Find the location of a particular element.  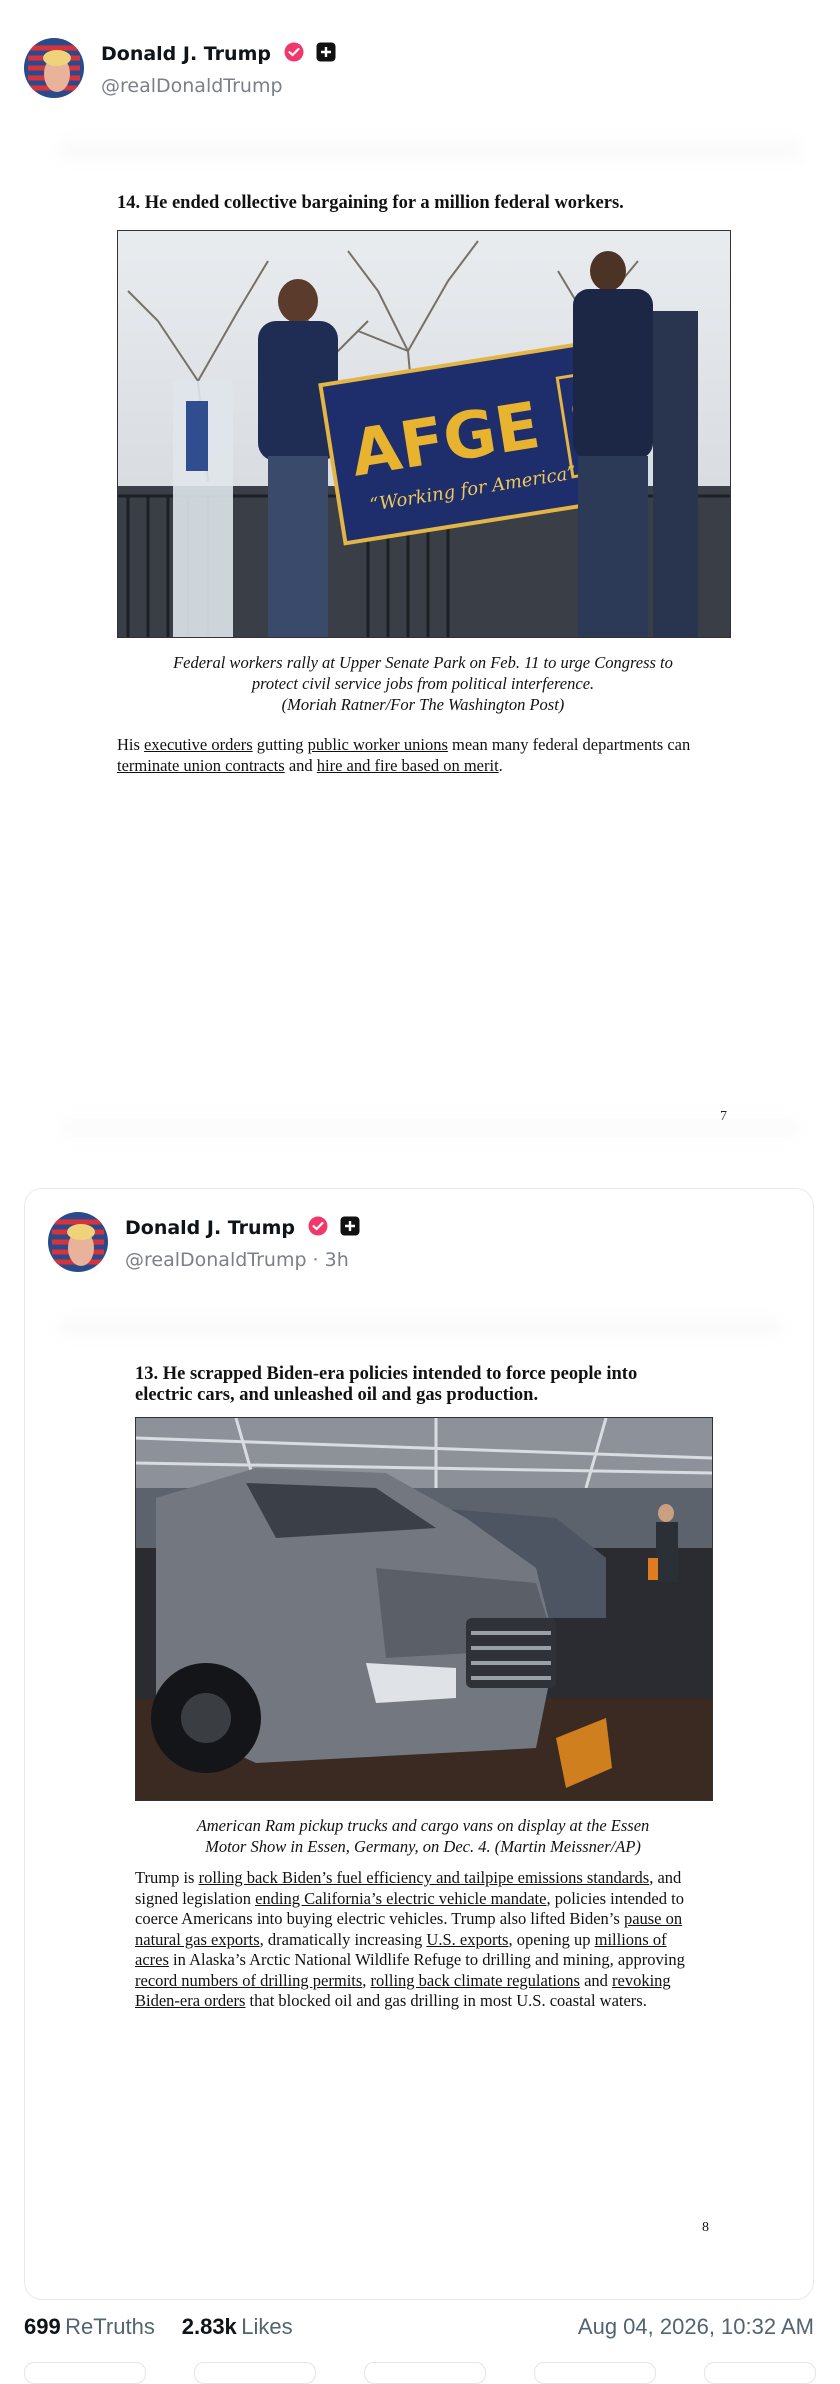

share-button is located at coordinates (595, 2373).